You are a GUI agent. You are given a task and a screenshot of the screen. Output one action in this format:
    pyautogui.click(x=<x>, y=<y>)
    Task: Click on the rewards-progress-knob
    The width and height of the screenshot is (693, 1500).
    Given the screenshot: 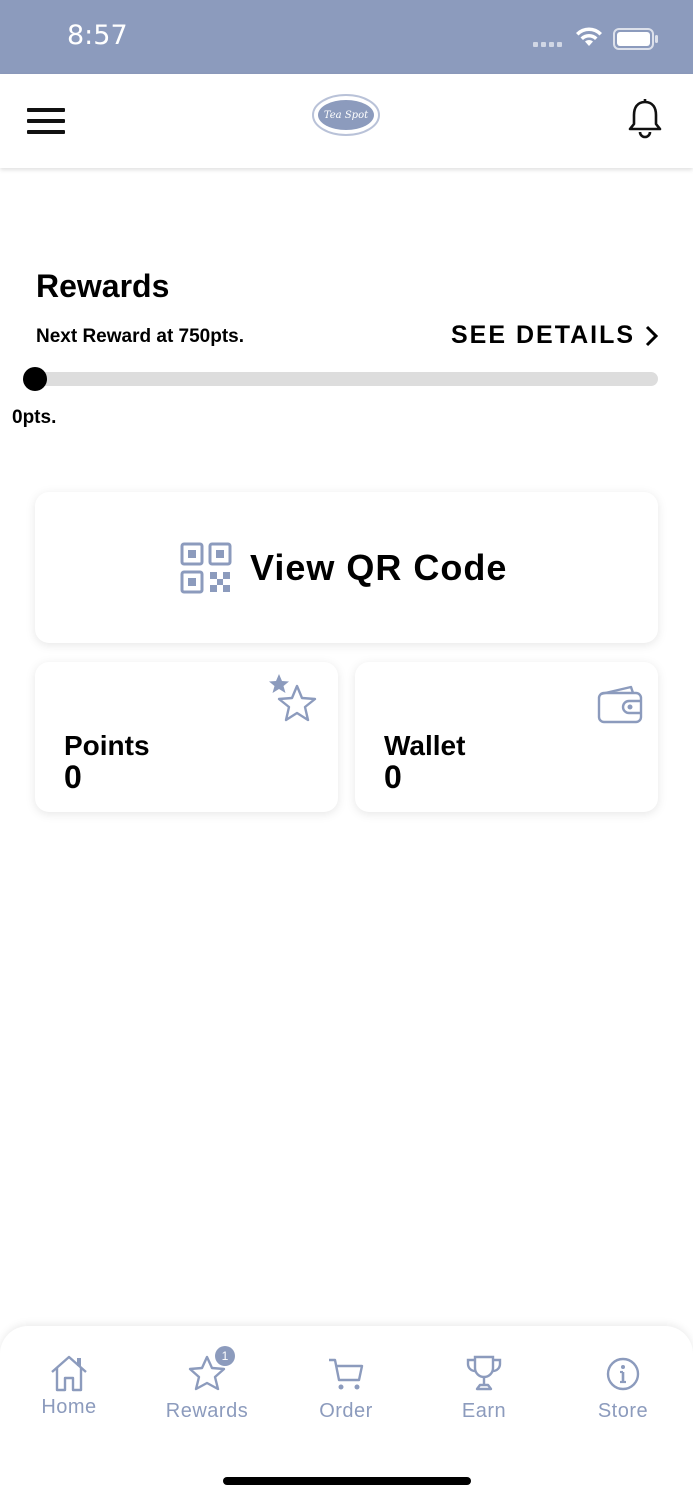 What is the action you would take?
    pyautogui.click(x=35, y=379)
    